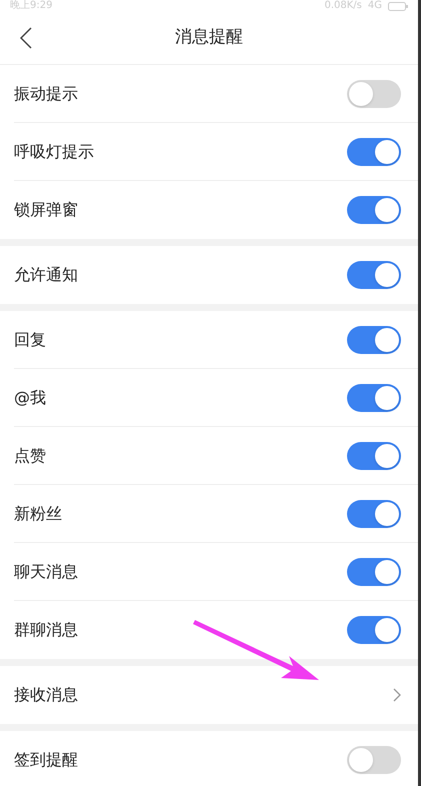 The width and height of the screenshot is (421, 786). What do you see at coordinates (46, 210) in the screenshot?
I see `setting-label: 锁屏弹窗` at bounding box center [46, 210].